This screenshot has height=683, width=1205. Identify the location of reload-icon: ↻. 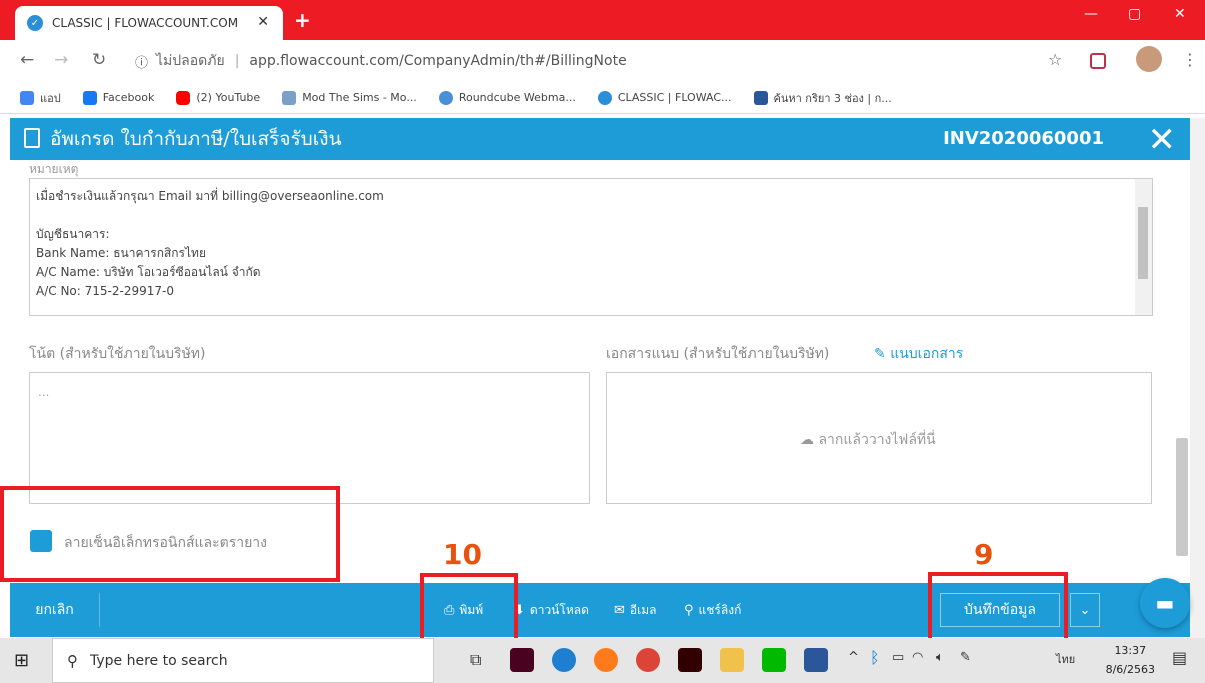
(99, 60).